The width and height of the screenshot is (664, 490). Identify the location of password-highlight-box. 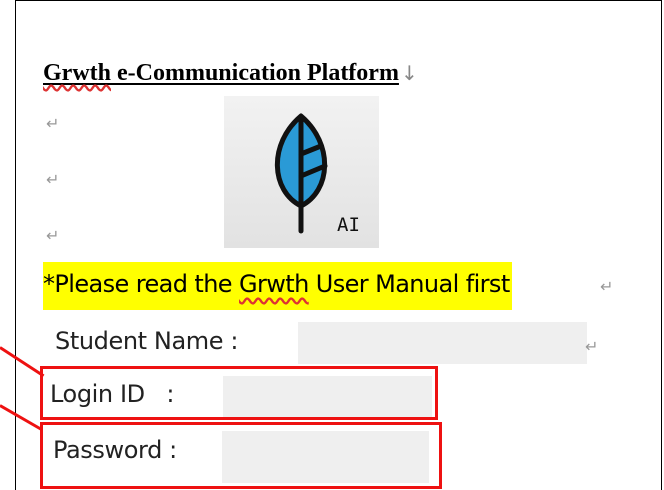
(241, 455).